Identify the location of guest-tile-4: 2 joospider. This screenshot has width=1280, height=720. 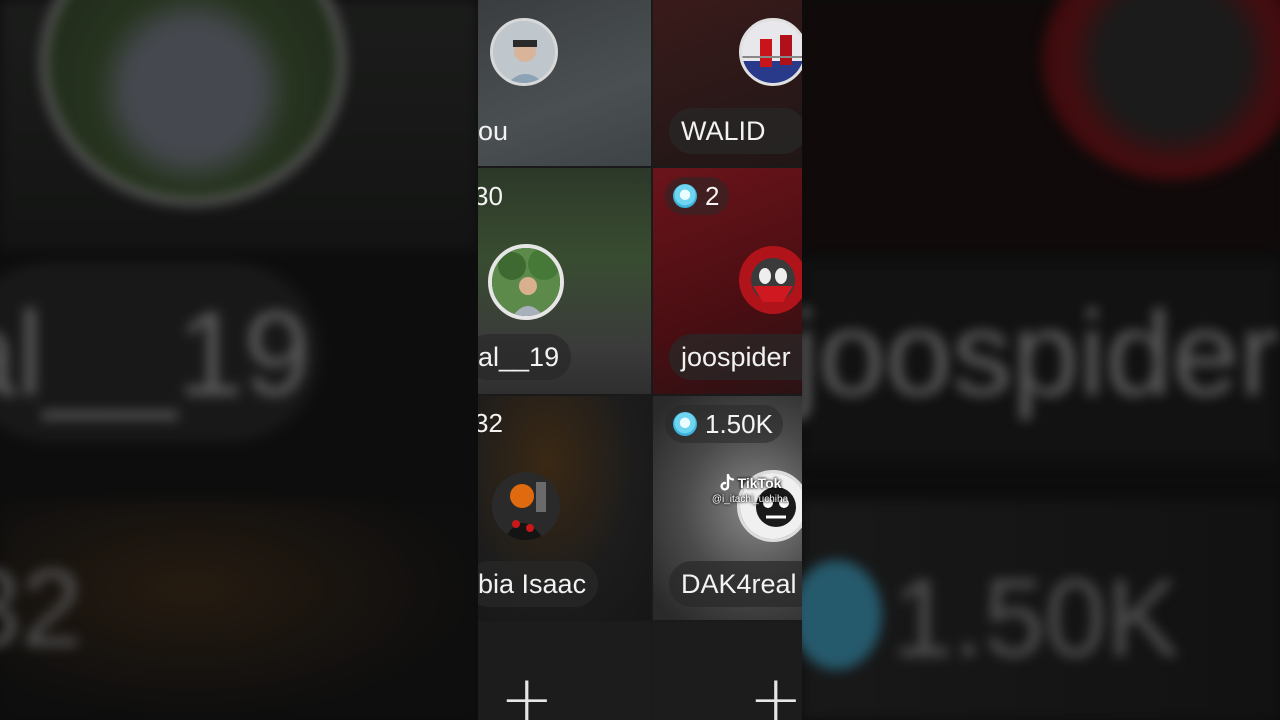
(727, 281).